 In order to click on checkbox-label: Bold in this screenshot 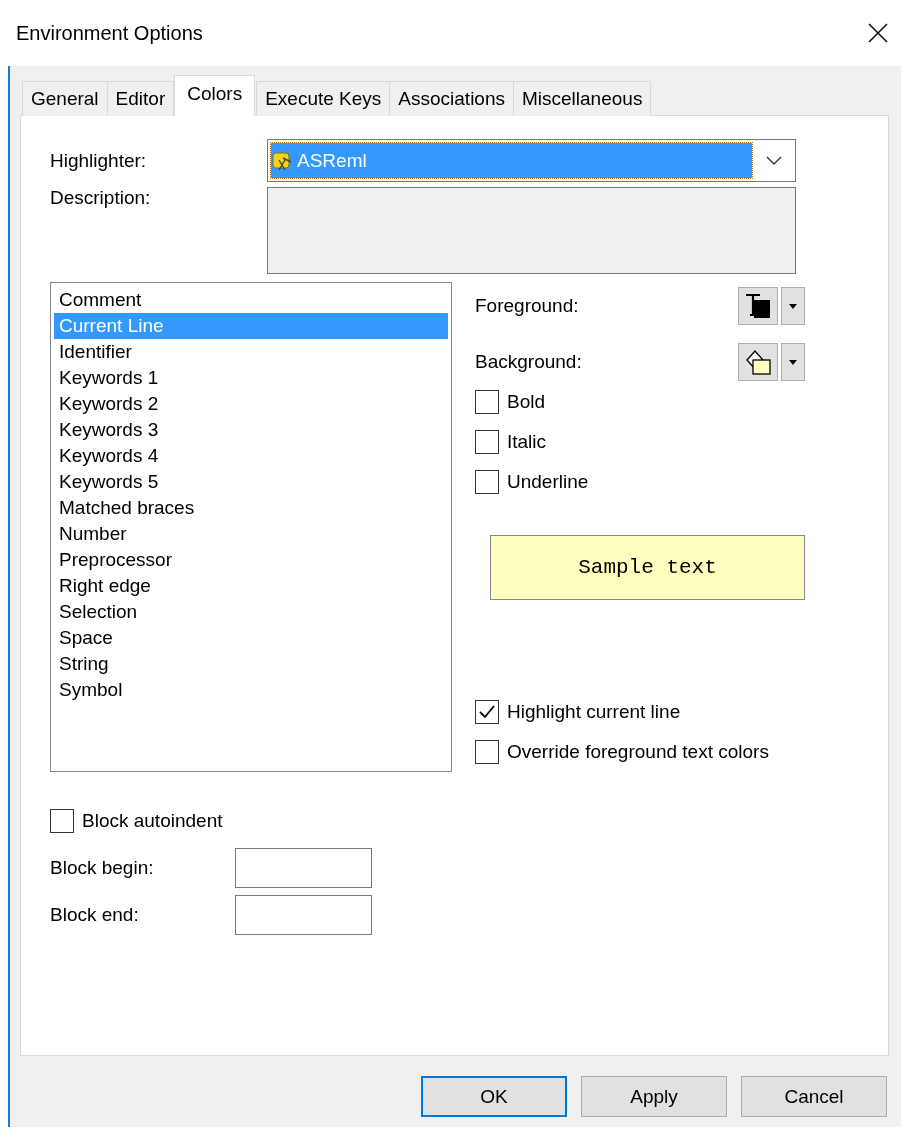, I will do `click(526, 402)`.